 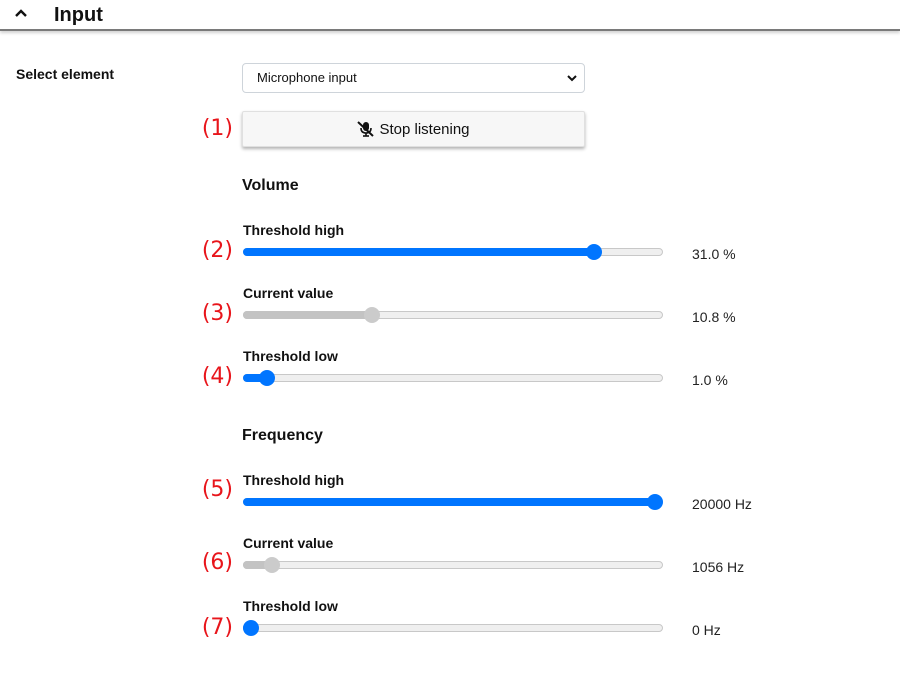 What do you see at coordinates (78, 15) in the screenshot?
I see `section-title: Input` at bounding box center [78, 15].